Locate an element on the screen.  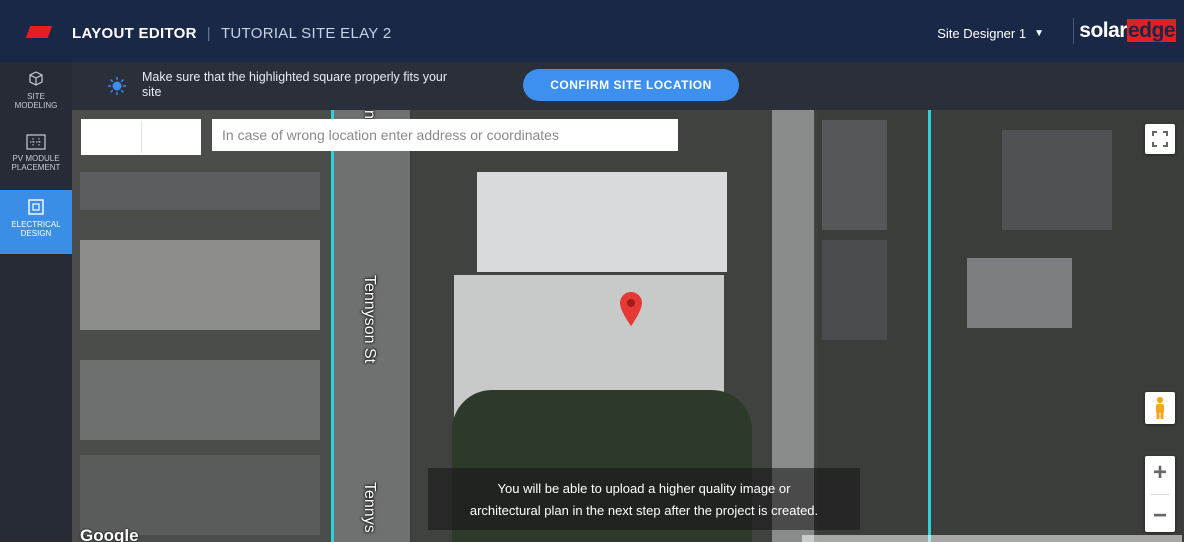
sidebar-item-label: PV MODULE is located at coordinates (36, 158).